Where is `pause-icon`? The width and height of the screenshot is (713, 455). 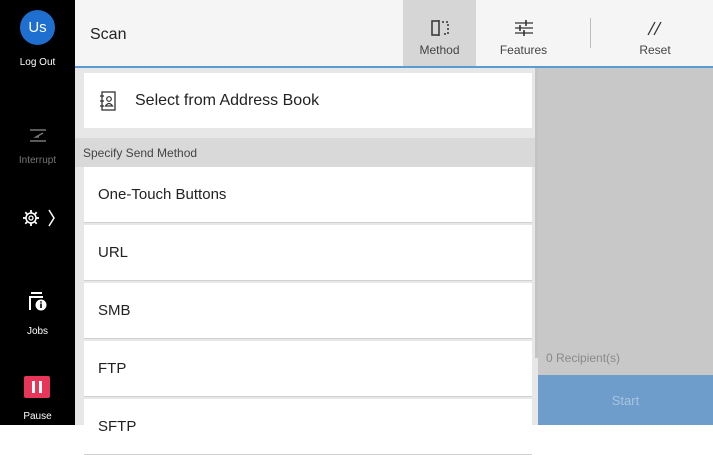 pause-icon is located at coordinates (33, 387).